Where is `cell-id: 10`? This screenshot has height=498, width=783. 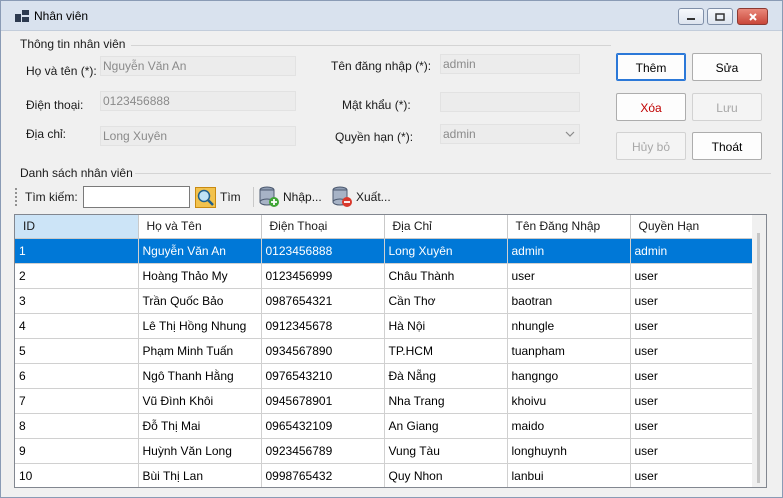 cell-id: 10 is located at coordinates (77, 475).